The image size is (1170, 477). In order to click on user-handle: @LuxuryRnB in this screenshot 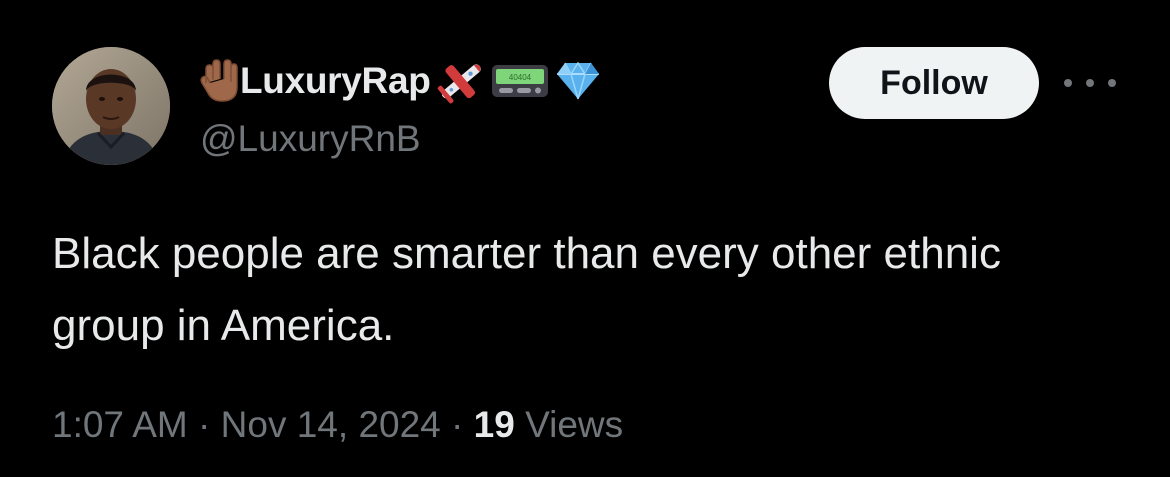, I will do `click(310, 139)`.